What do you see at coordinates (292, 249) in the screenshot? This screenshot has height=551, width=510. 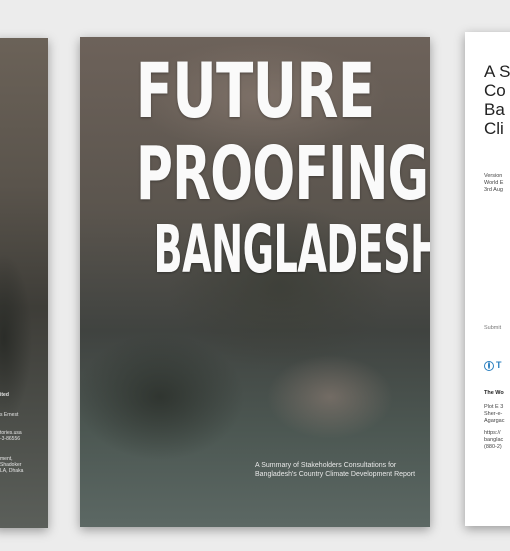 I see `cover-title-line-3: BANGLADESH` at bounding box center [292, 249].